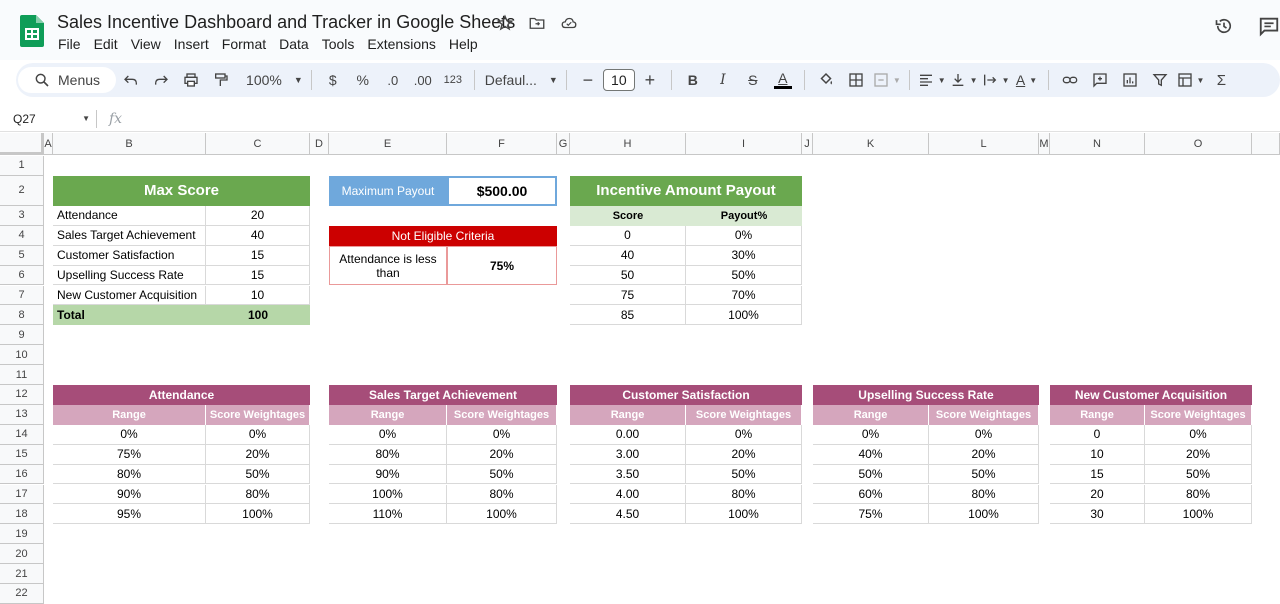 This screenshot has height=604, width=1280. What do you see at coordinates (129, 315) in the screenshot?
I see `max-score-total-label: Total` at bounding box center [129, 315].